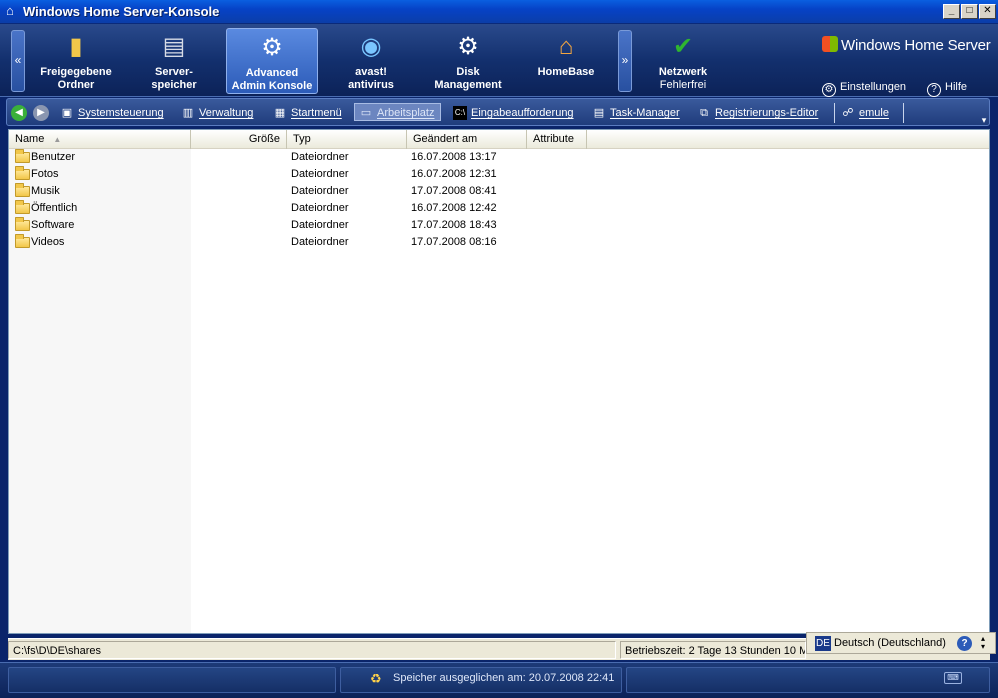 This screenshot has width=998, height=698. What do you see at coordinates (874, 113) in the screenshot?
I see `quicklink-label: emule` at bounding box center [874, 113].